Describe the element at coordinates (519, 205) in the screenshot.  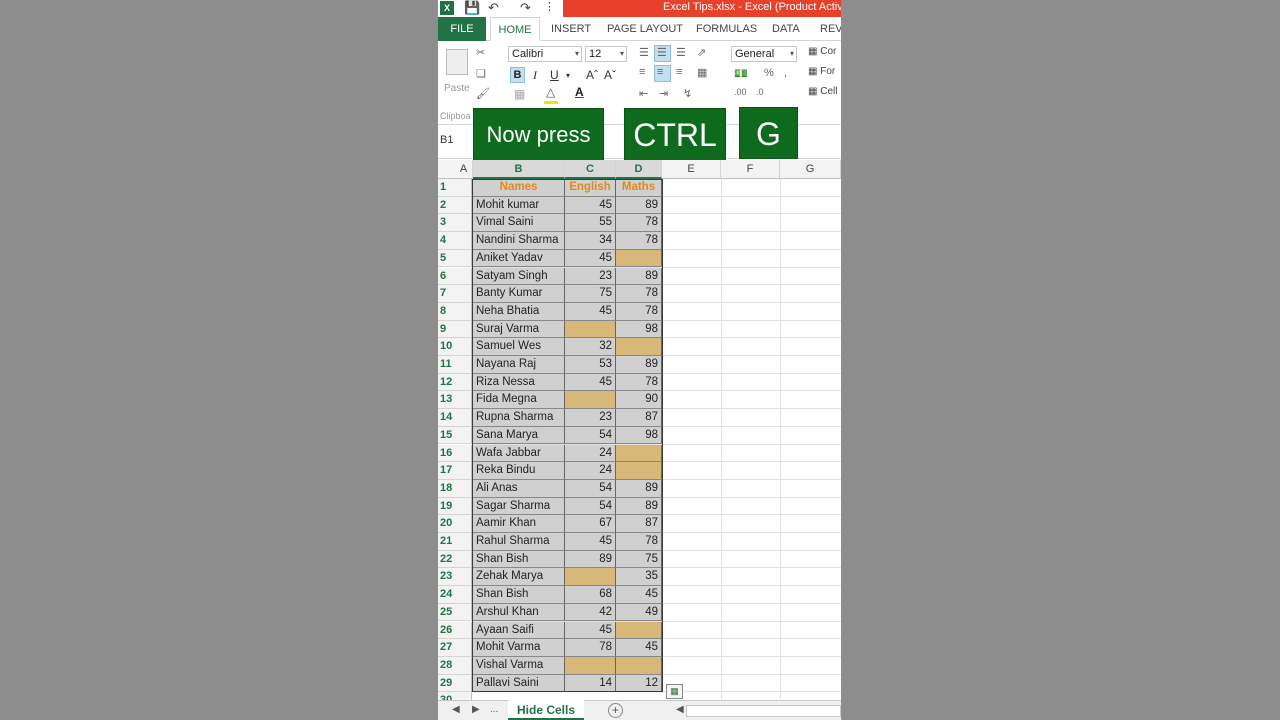
I see `name-cell: Mohit kumar` at that location.